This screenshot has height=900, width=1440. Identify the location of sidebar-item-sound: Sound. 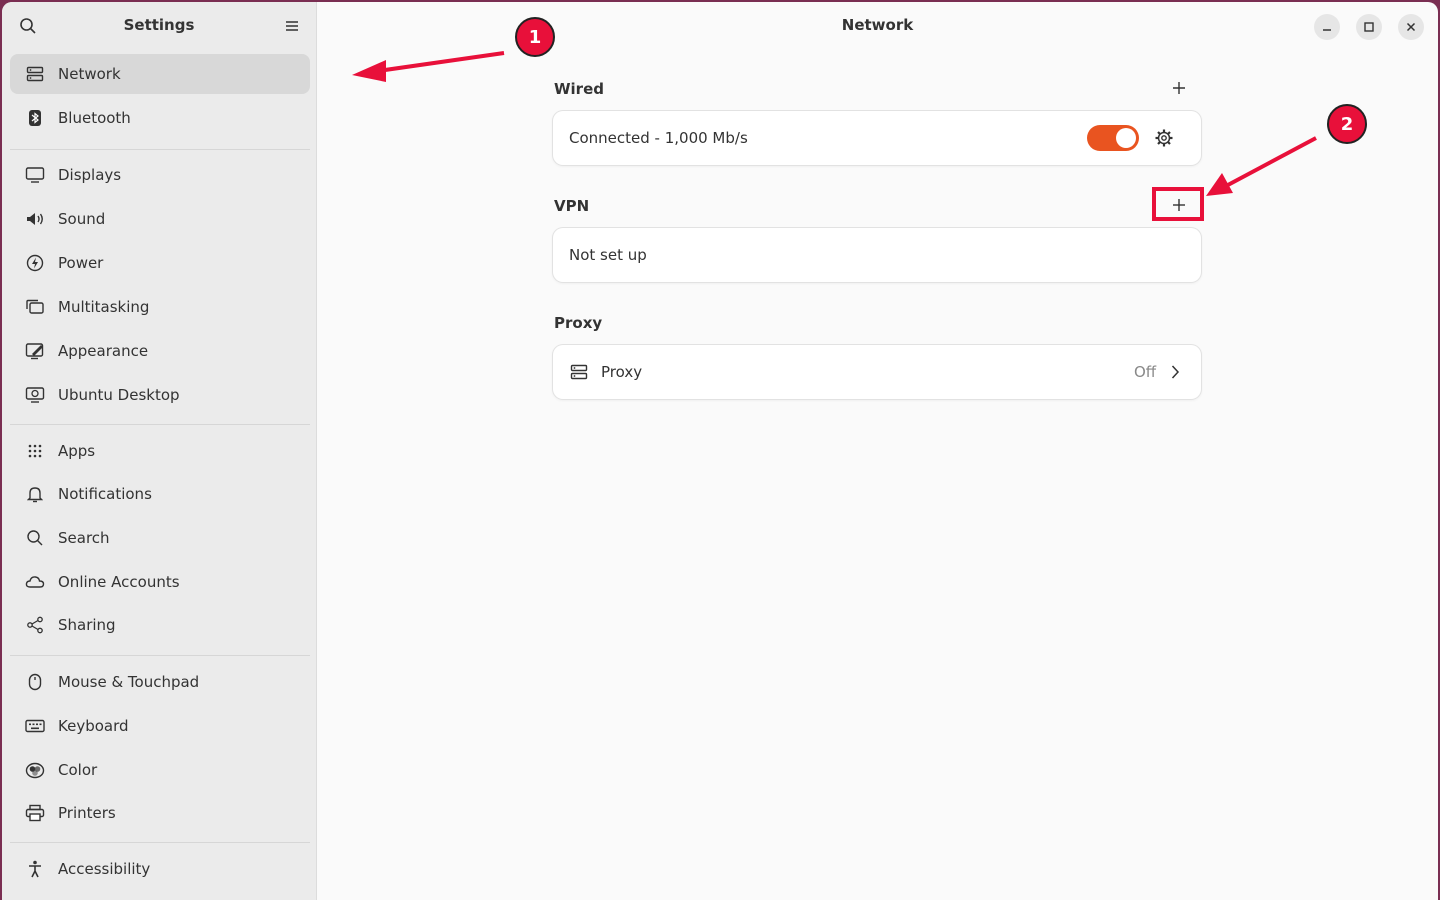
(160, 219).